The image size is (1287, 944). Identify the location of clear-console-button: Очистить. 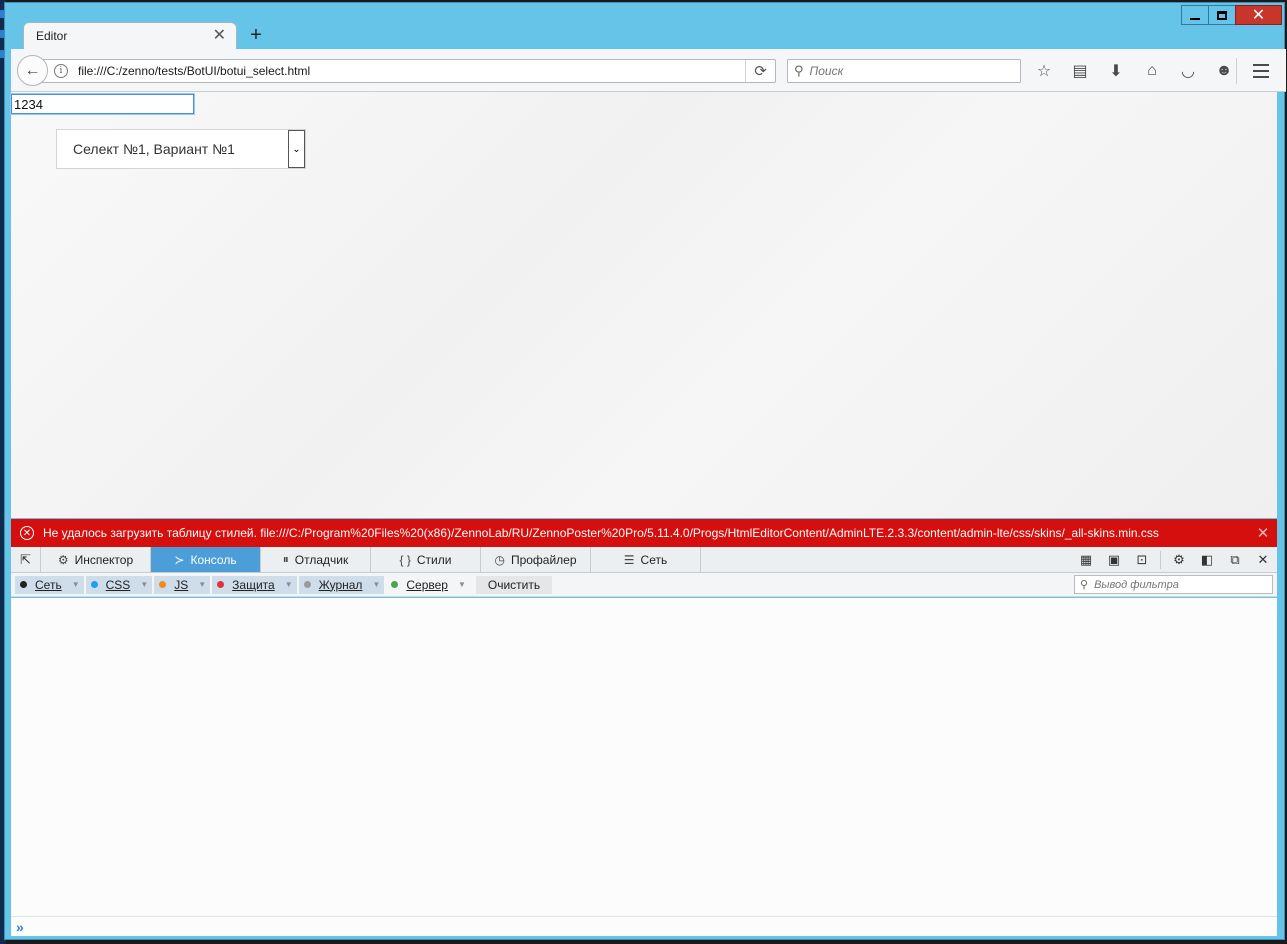
(514, 584).